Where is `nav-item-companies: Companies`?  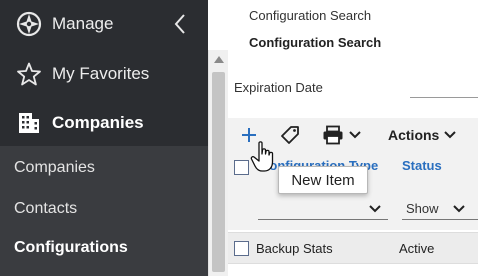 nav-item-companies: Companies is located at coordinates (104, 123).